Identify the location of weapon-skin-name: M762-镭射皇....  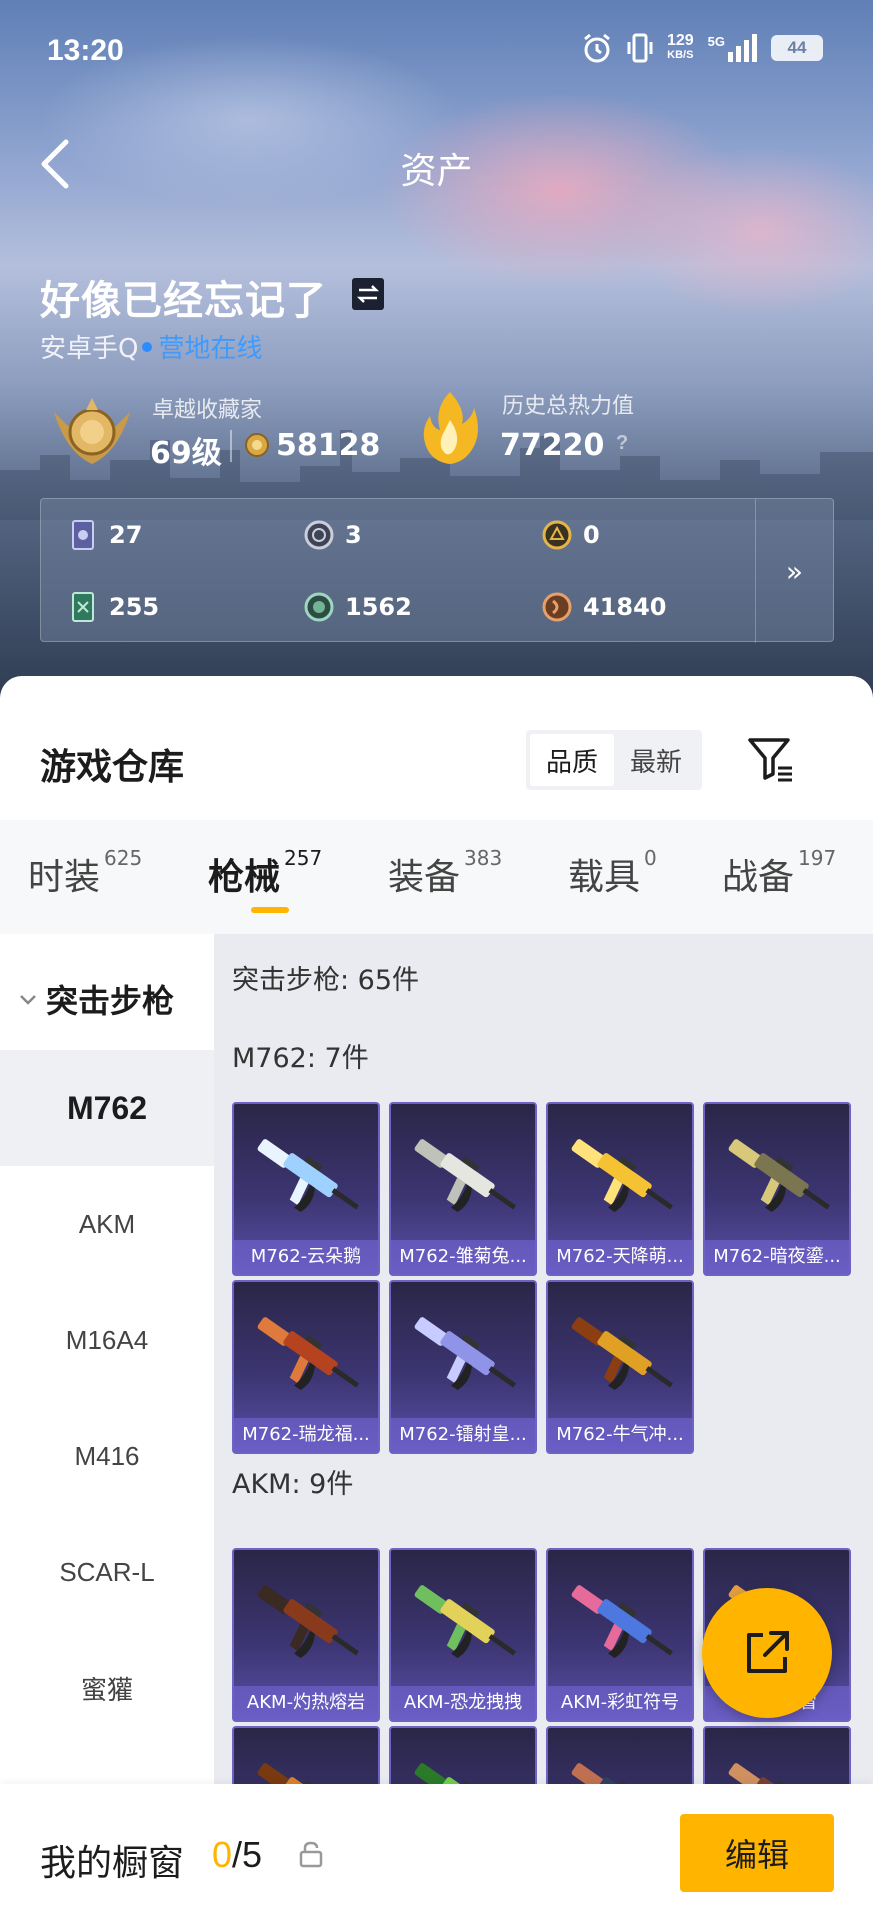
(463, 1435).